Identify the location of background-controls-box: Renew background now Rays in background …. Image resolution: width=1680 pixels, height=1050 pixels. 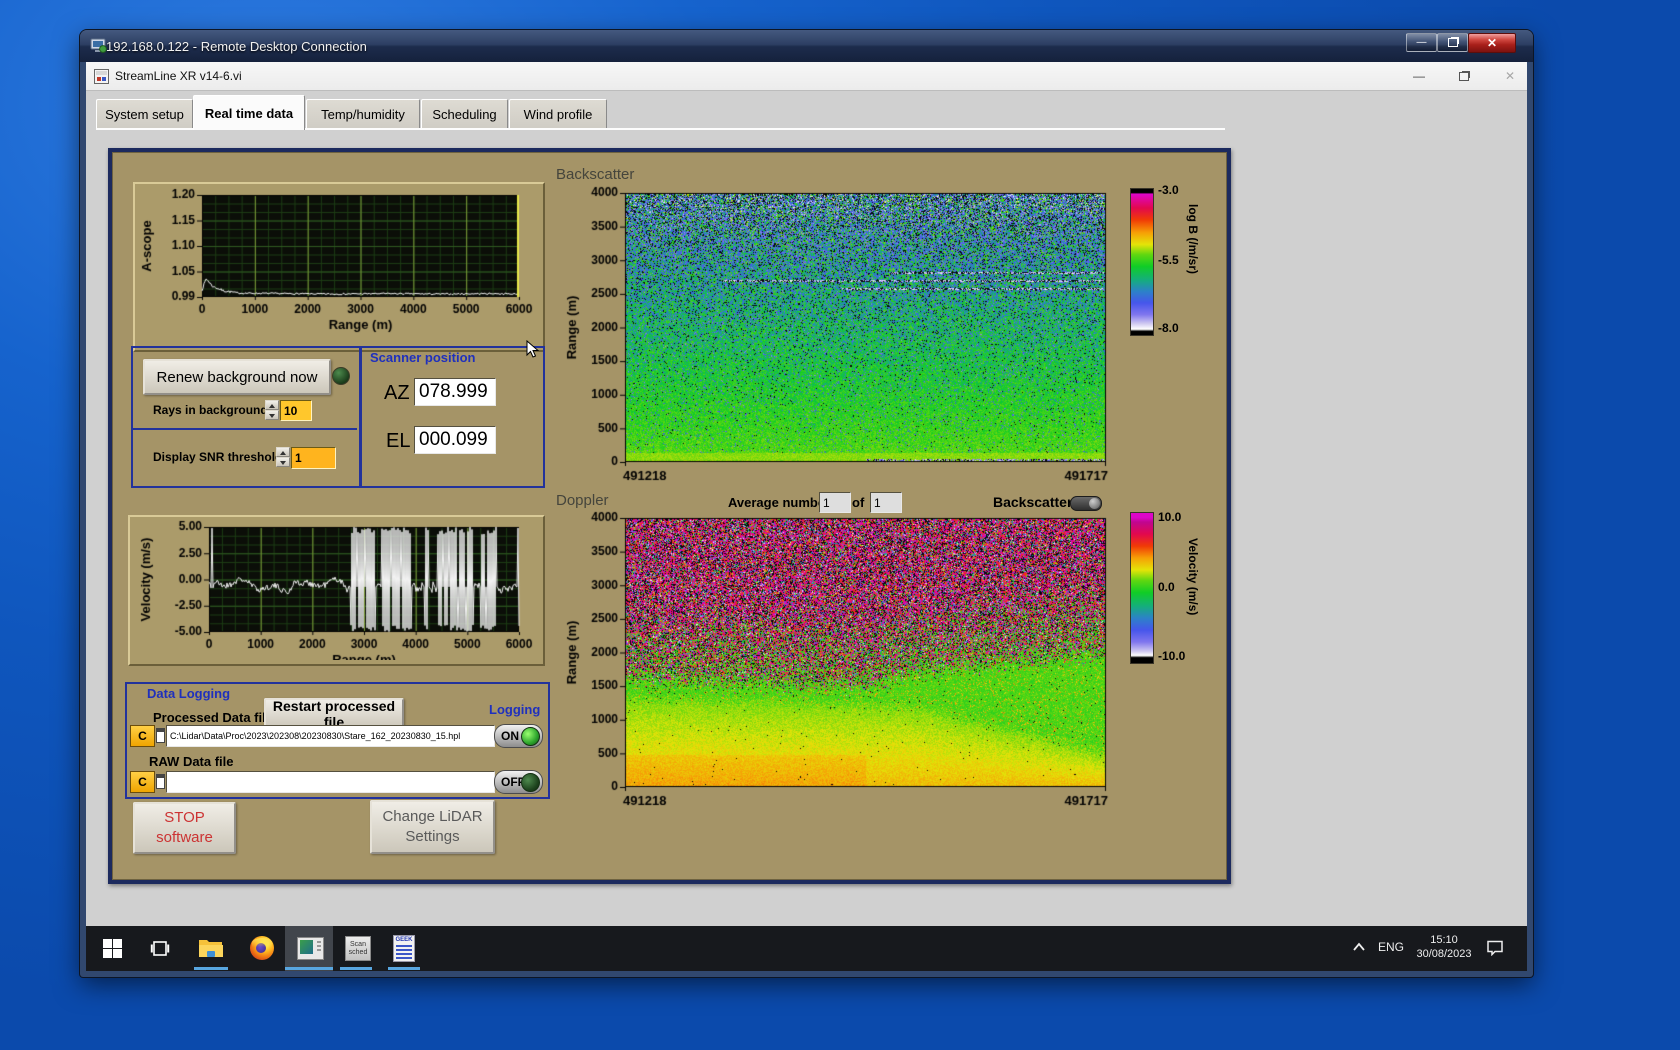
(246, 417).